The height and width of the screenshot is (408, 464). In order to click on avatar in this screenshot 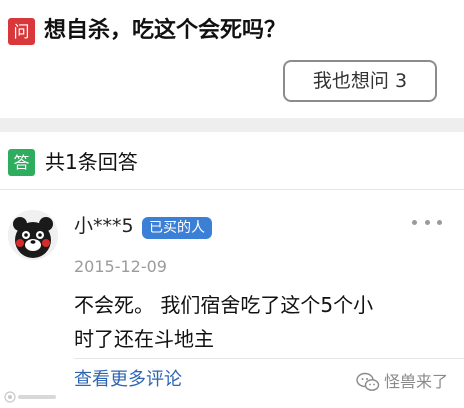, I will do `click(33, 235)`.